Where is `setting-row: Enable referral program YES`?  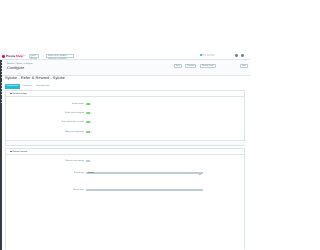
setting-row: Enable referral program YES is located at coordinates (126, 113).